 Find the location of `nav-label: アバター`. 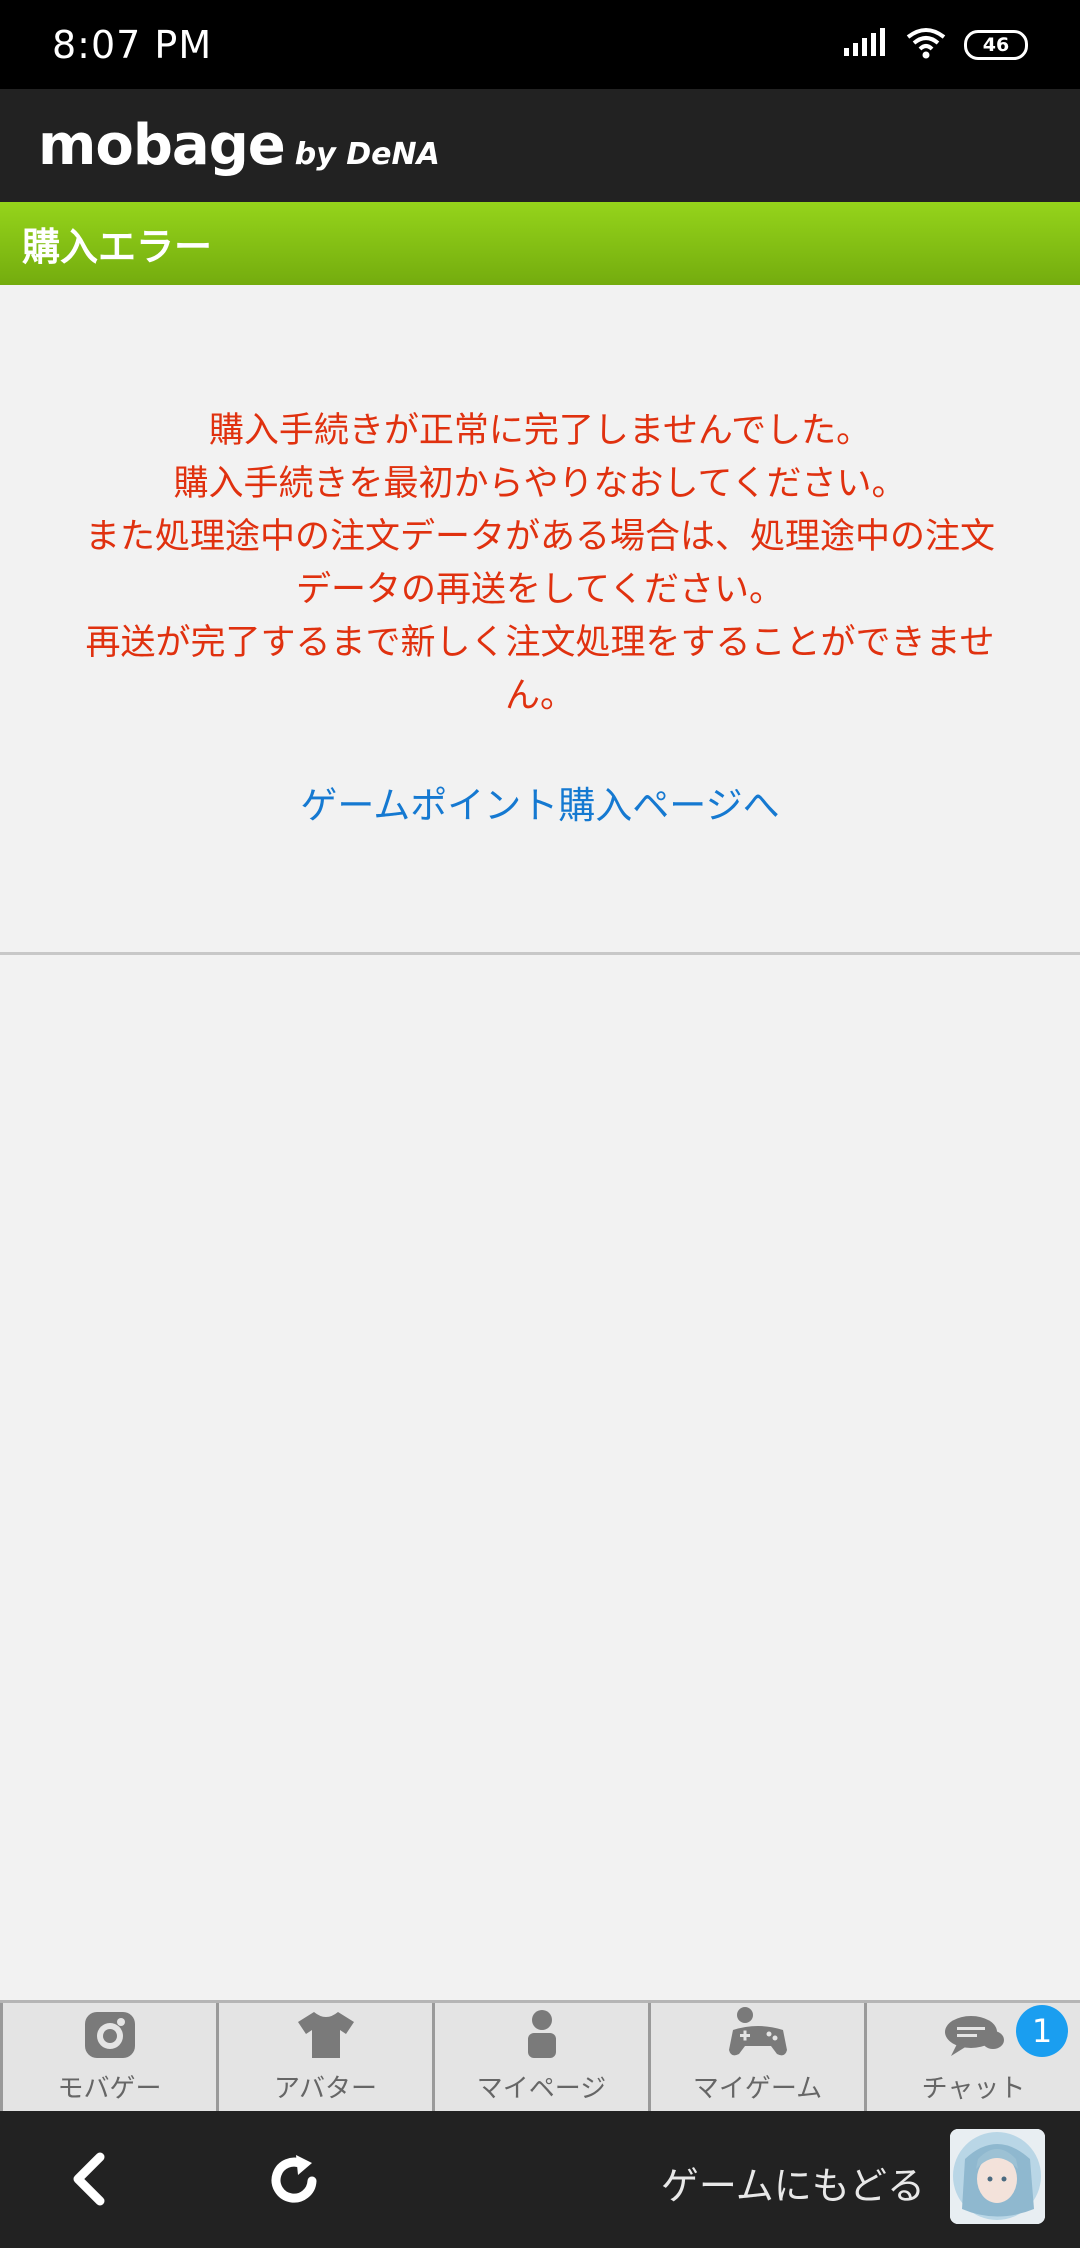

nav-label: アバター is located at coordinates (325, 2089).